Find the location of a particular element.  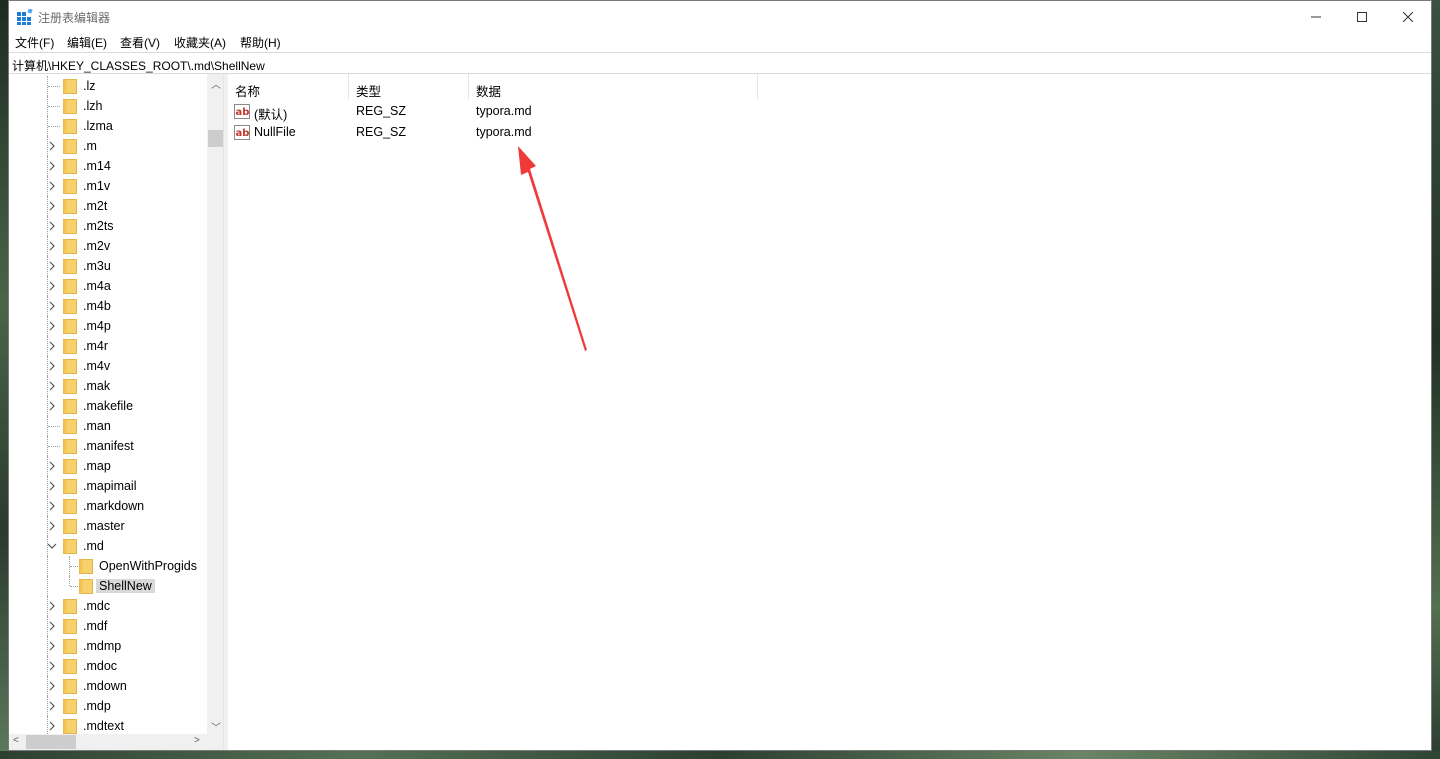

scroll-up-icon: ︿ is located at coordinates (216, 83).